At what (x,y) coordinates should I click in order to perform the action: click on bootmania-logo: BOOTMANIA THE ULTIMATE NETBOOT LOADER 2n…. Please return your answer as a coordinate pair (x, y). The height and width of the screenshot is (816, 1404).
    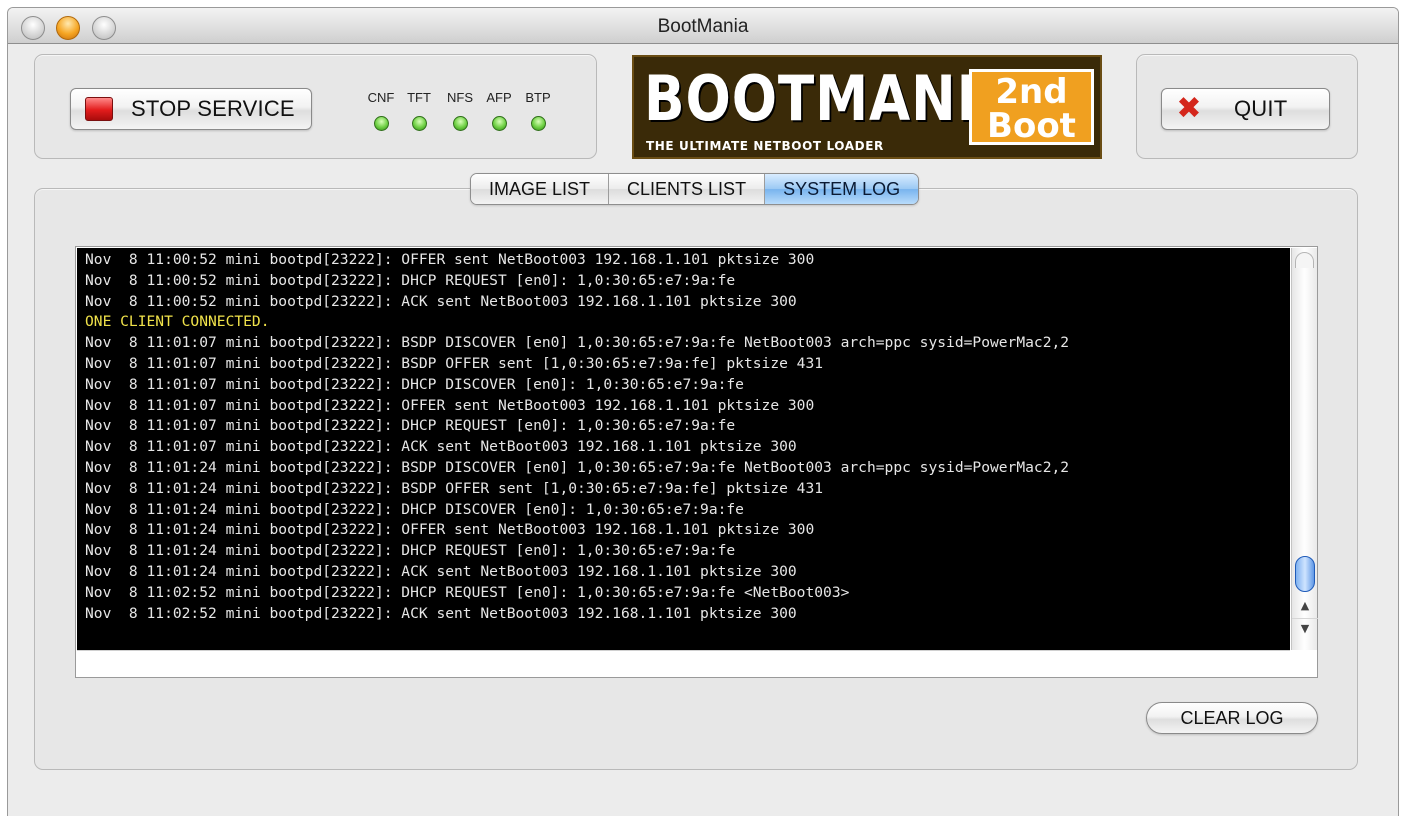
    Looking at the image, I should click on (867, 107).